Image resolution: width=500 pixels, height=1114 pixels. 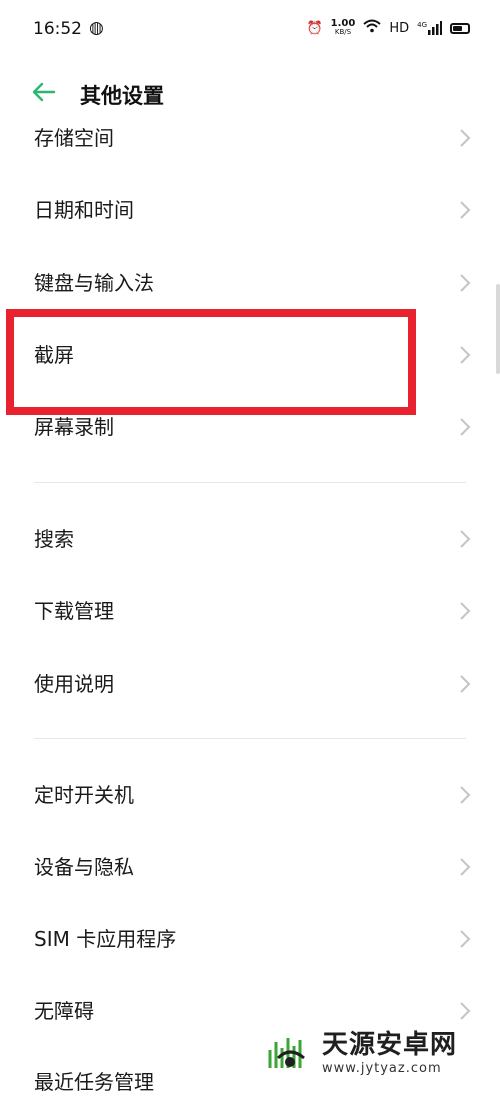 What do you see at coordinates (84, 795) in the screenshot?
I see `settings-item-label: 定时开关机` at bounding box center [84, 795].